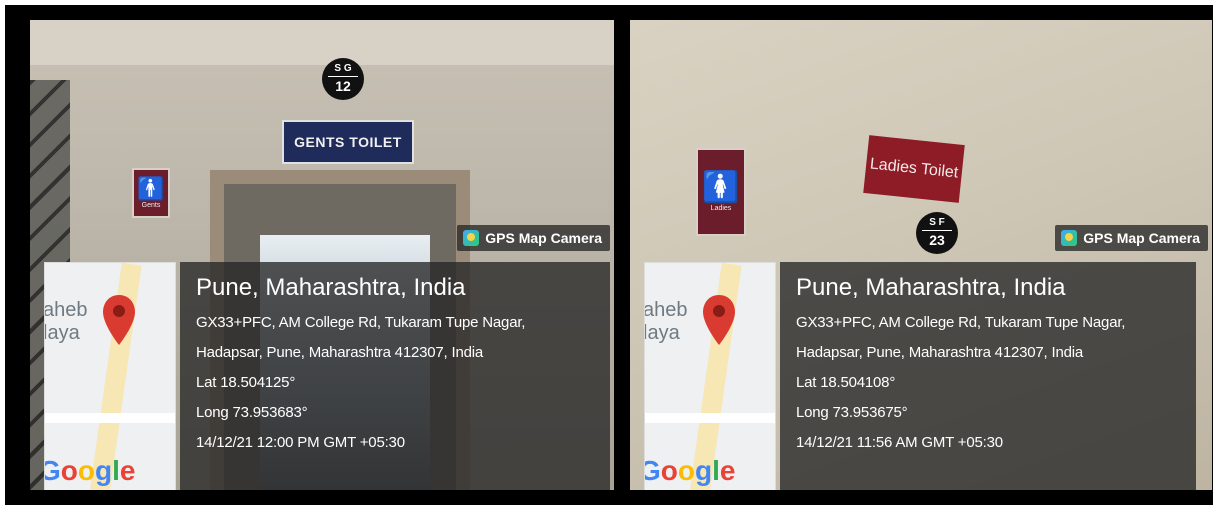  What do you see at coordinates (151, 188) in the screenshot?
I see `male-figure-icon: 🚹` at bounding box center [151, 188].